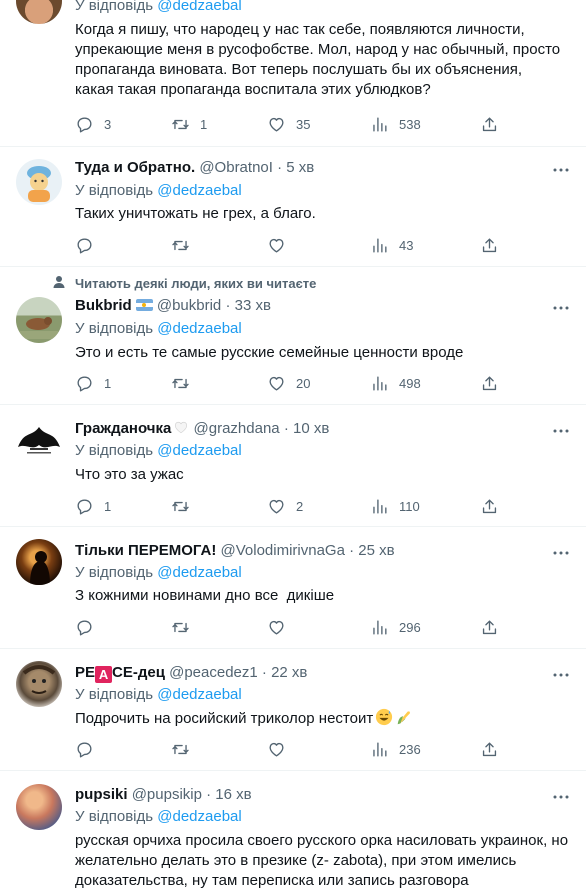  What do you see at coordinates (167, 794) in the screenshot?
I see `user-handle: @pupsikip` at bounding box center [167, 794].